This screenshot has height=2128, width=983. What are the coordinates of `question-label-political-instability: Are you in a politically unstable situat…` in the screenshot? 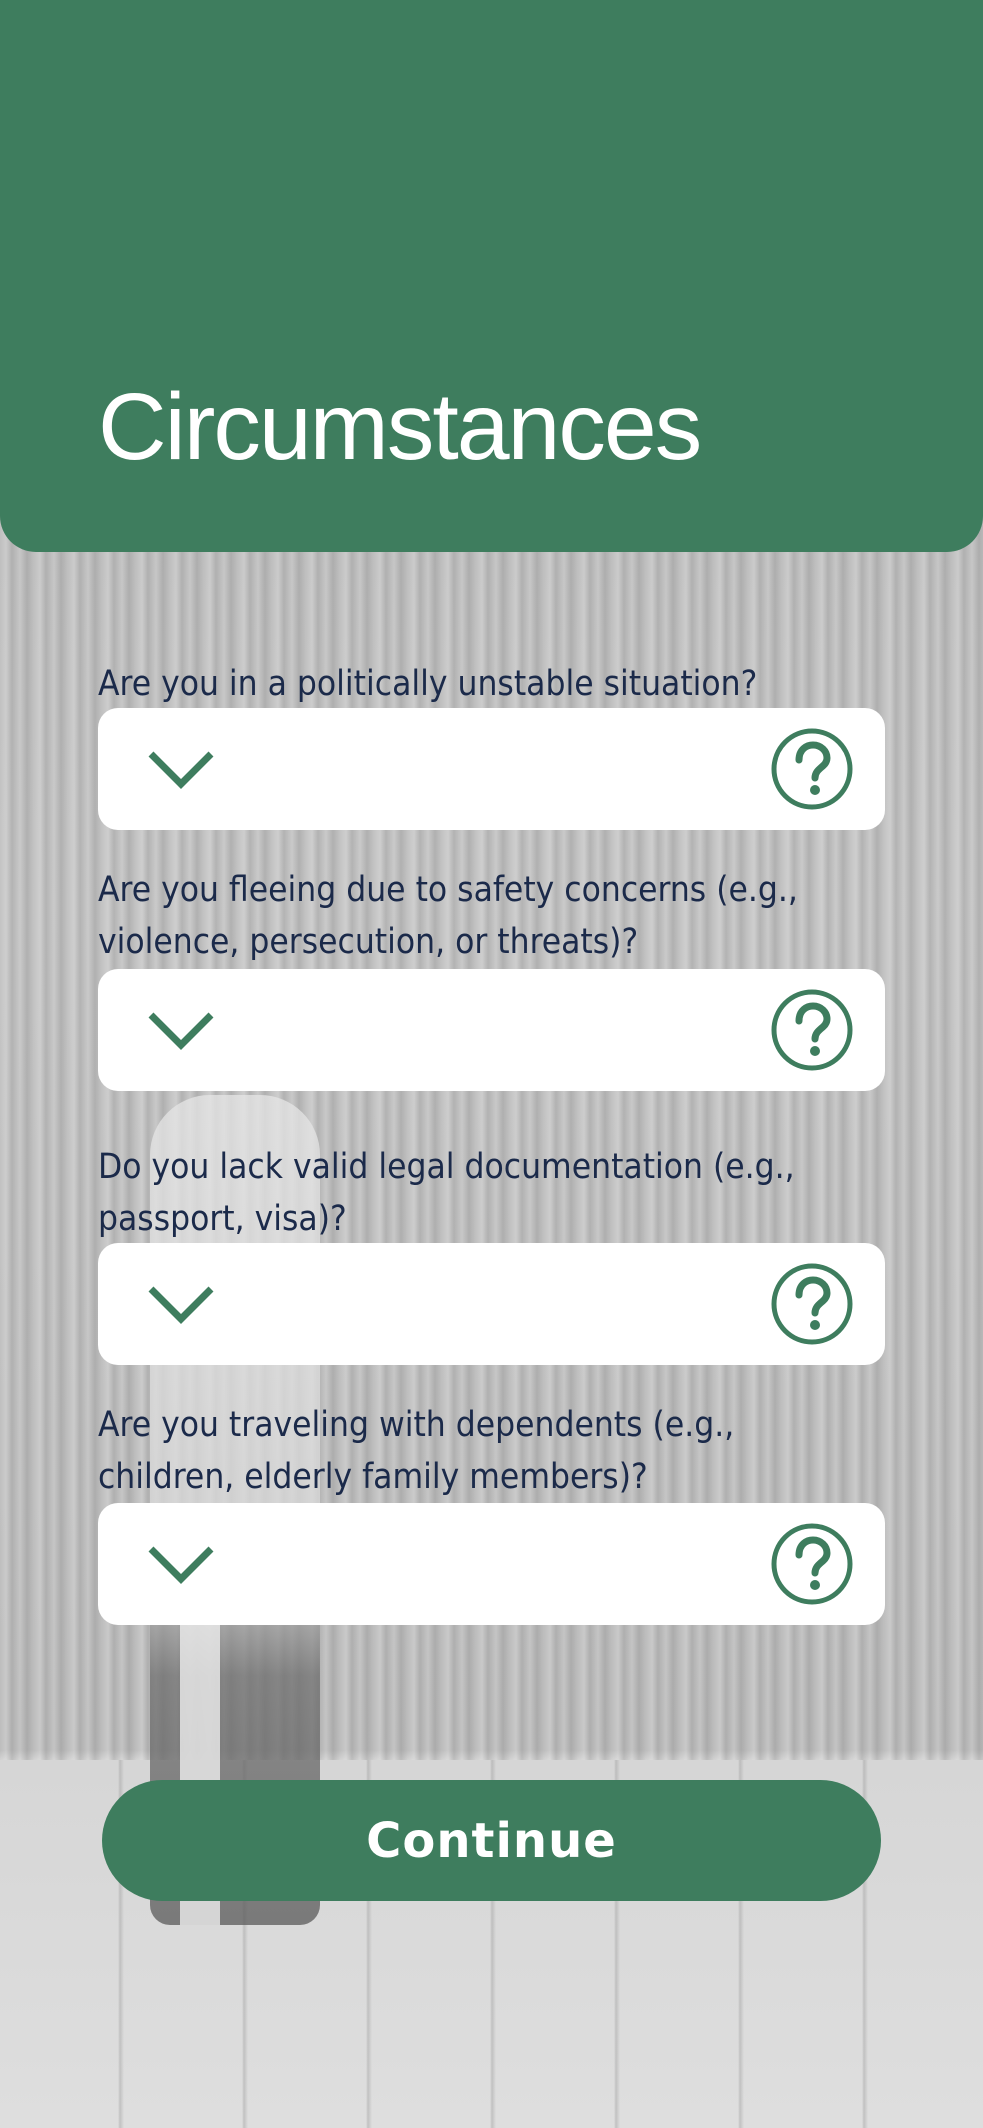 It's located at (428, 684).